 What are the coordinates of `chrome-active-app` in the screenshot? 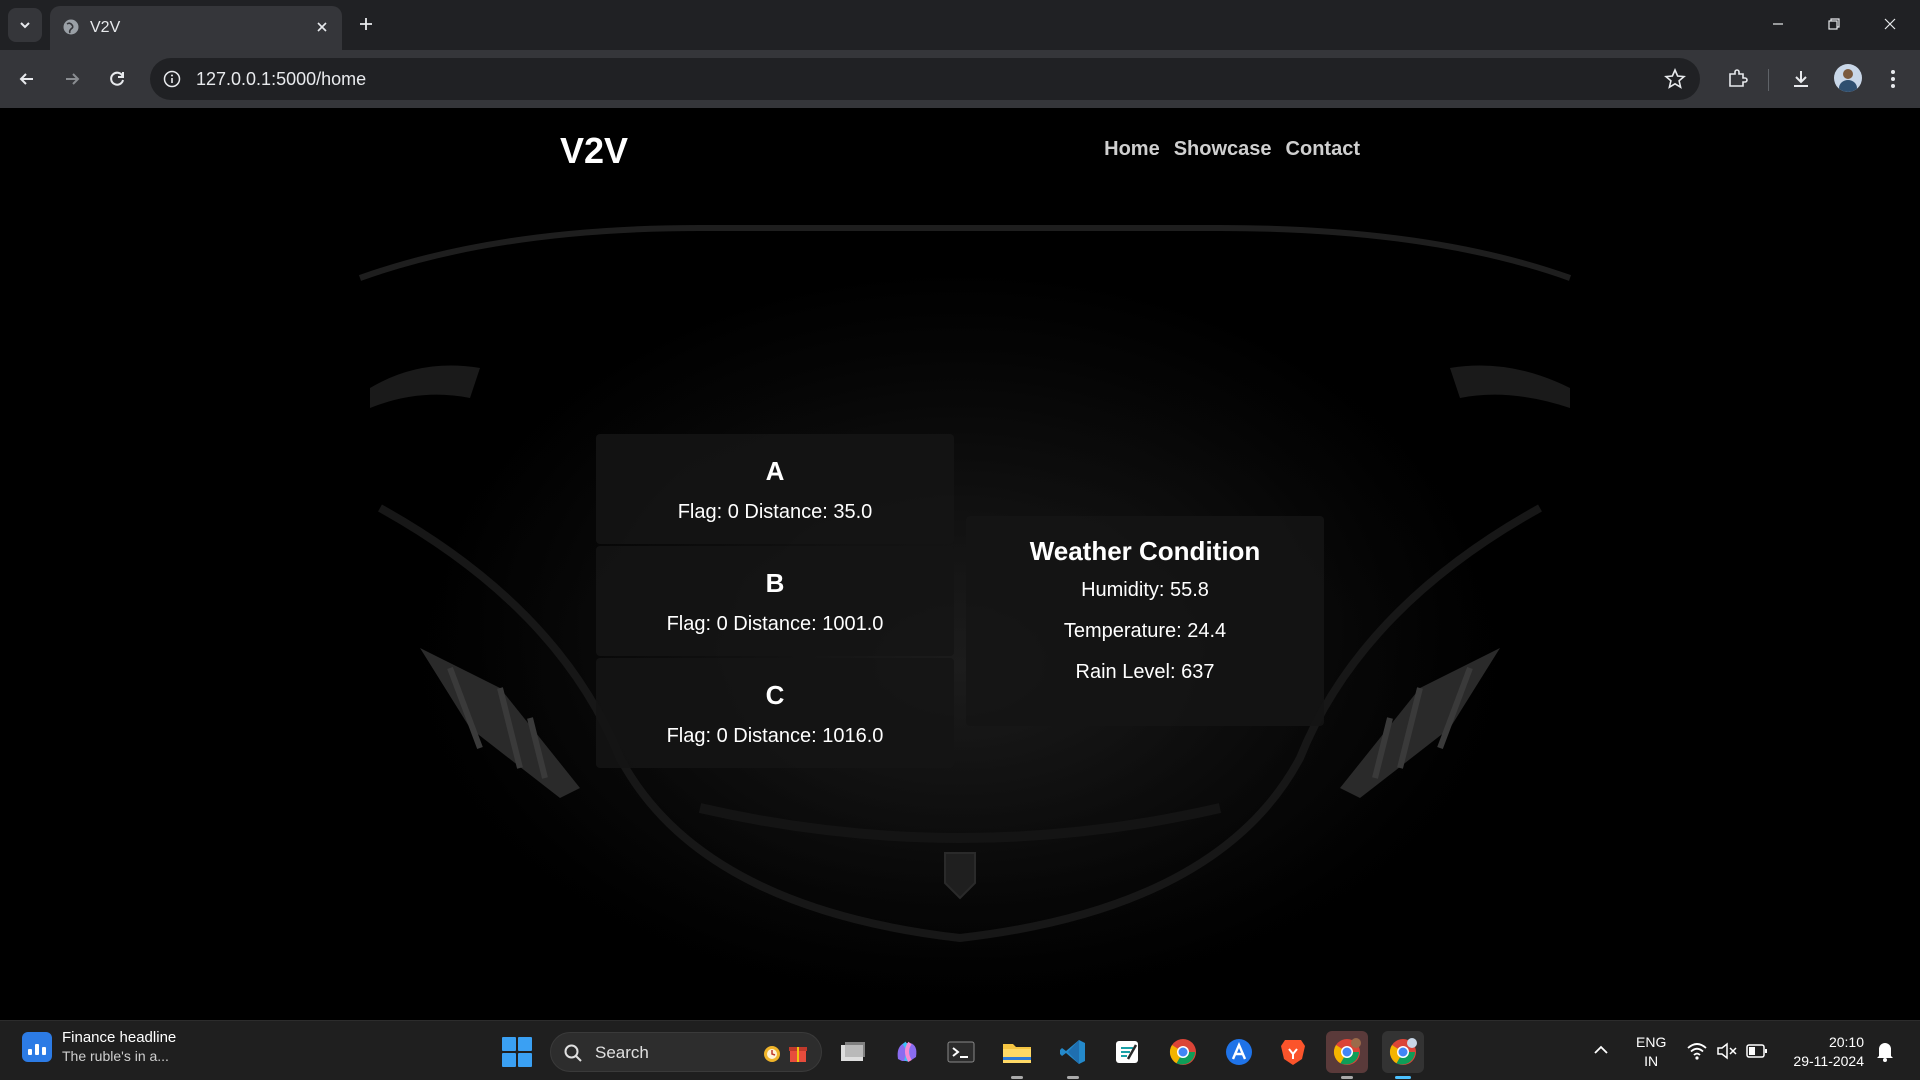 It's located at (1403, 1055).